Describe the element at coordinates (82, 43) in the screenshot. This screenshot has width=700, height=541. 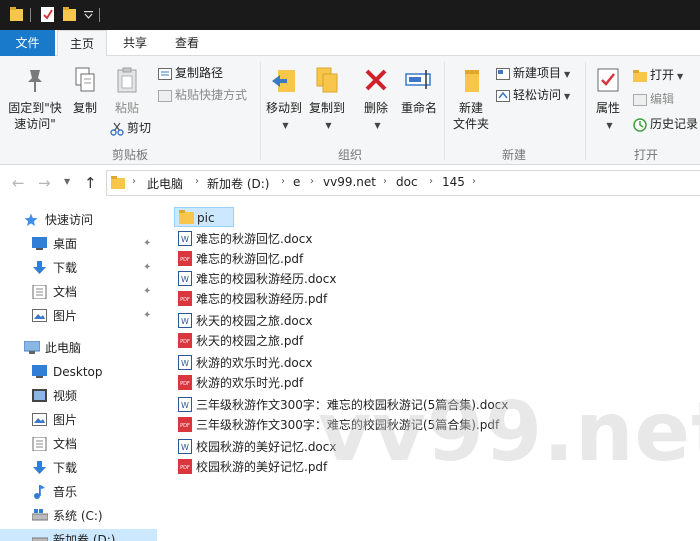
I see `tab-home: 主页` at that location.